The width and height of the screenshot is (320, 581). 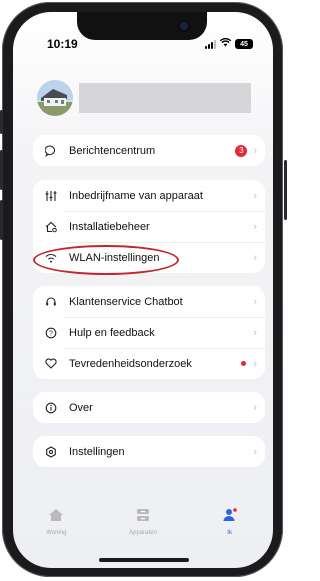 What do you see at coordinates (1, 170) in the screenshot?
I see `volume-up-button` at bounding box center [1, 170].